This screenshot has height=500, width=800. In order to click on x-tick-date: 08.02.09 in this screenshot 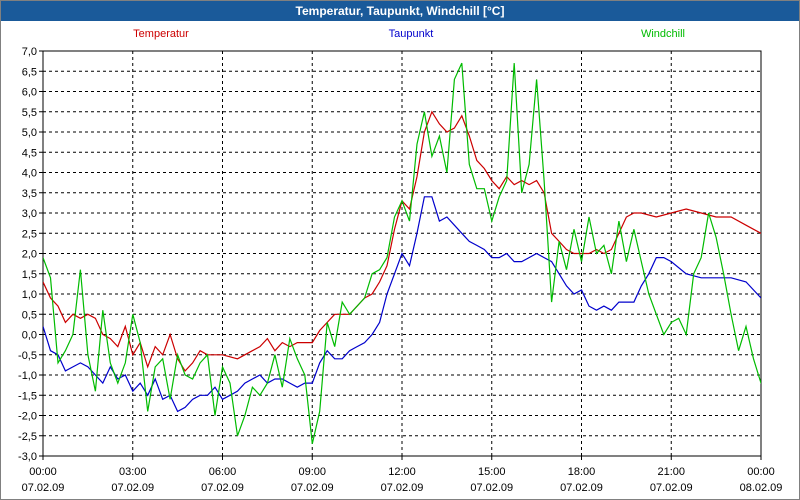, I will do `click(761, 488)`.